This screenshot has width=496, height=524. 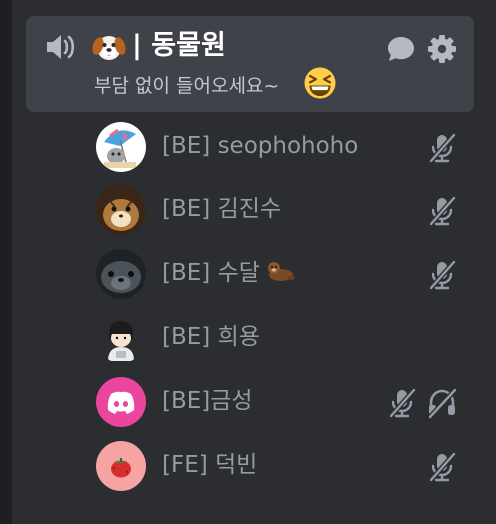 What do you see at coordinates (222, 209) in the screenshot?
I see `member-name: [BE] 김진수` at bounding box center [222, 209].